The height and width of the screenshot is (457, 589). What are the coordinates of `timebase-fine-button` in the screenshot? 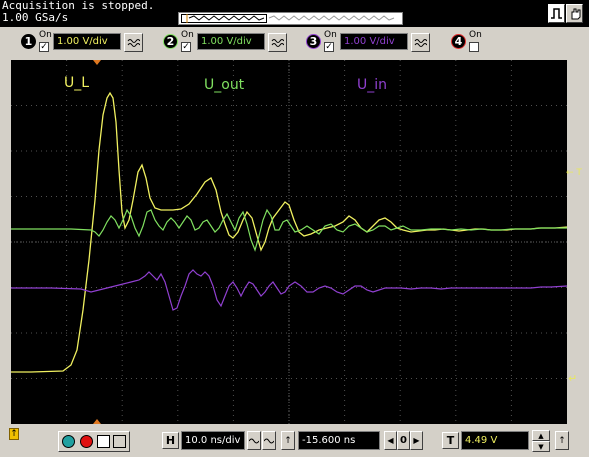 It's located at (269, 440).